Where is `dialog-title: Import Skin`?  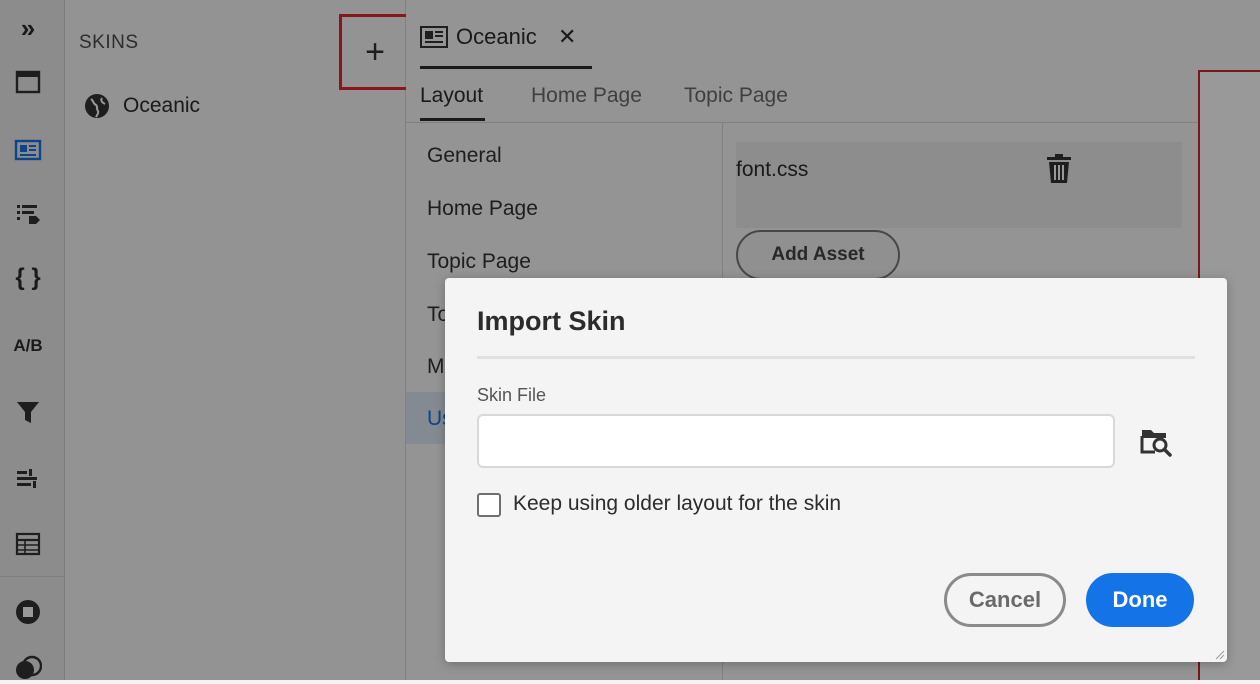
dialog-title: Import Skin is located at coordinates (551, 321).